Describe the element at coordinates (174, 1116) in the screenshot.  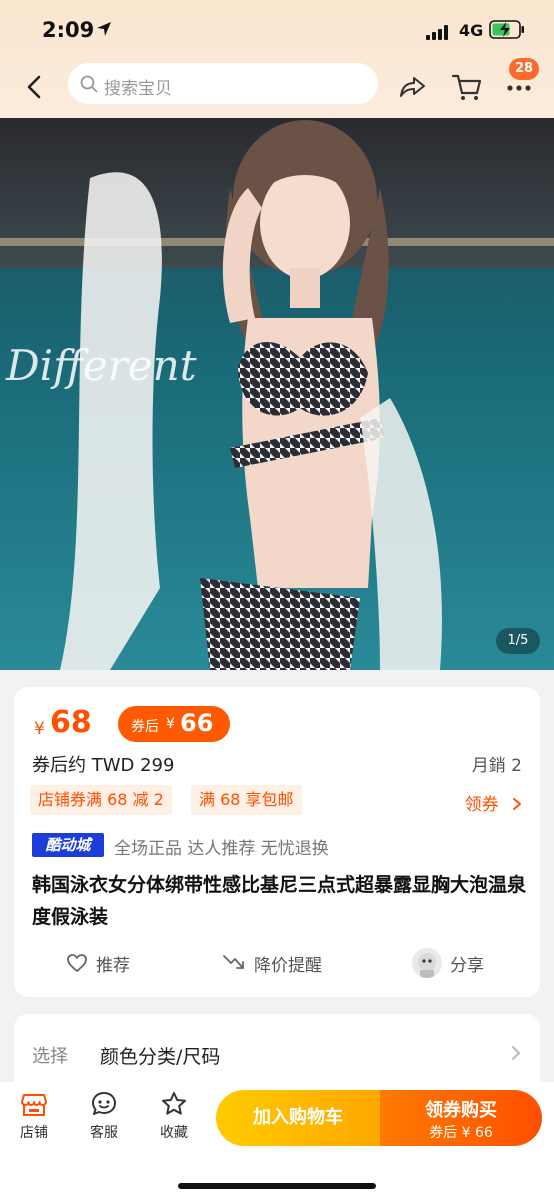
I see `favorite-button: 收藏` at that location.